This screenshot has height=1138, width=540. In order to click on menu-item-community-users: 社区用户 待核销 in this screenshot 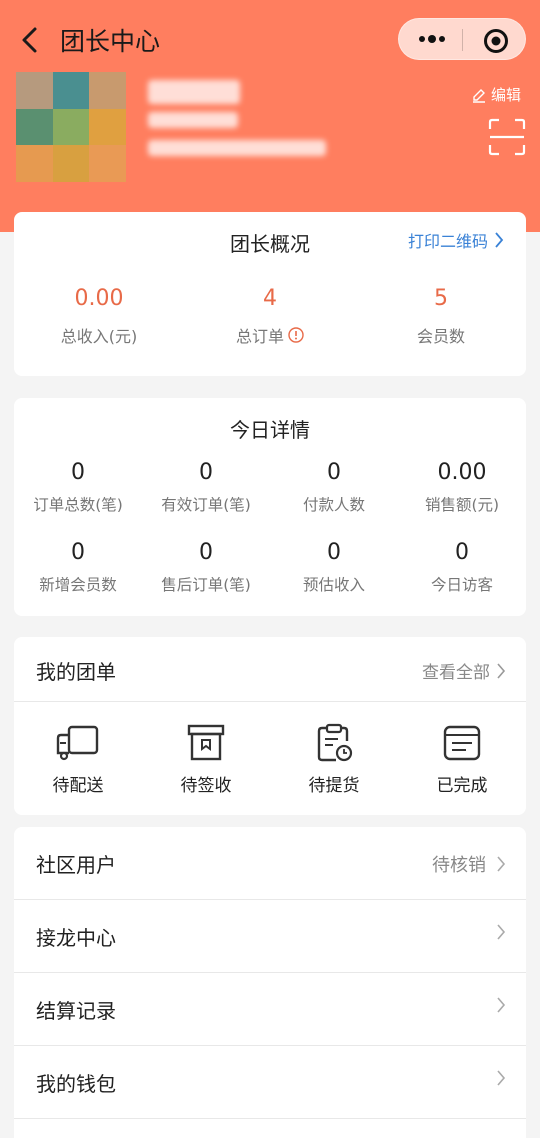, I will do `click(270, 863)`.